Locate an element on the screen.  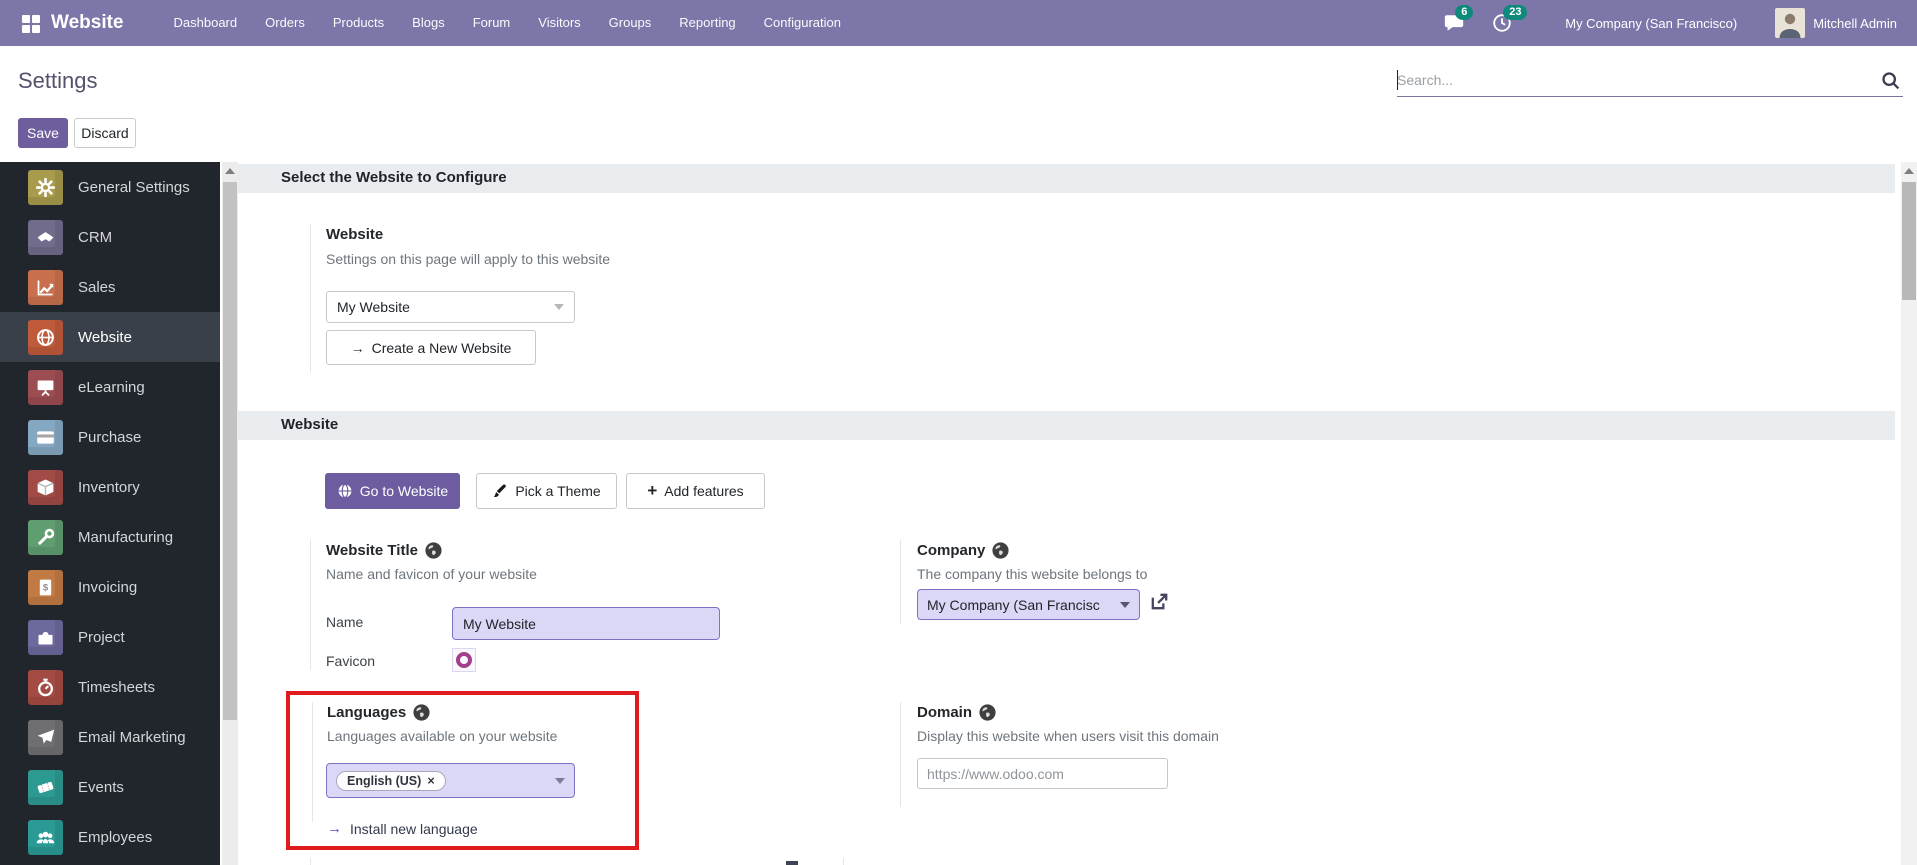
website-name-input is located at coordinates (586, 623).